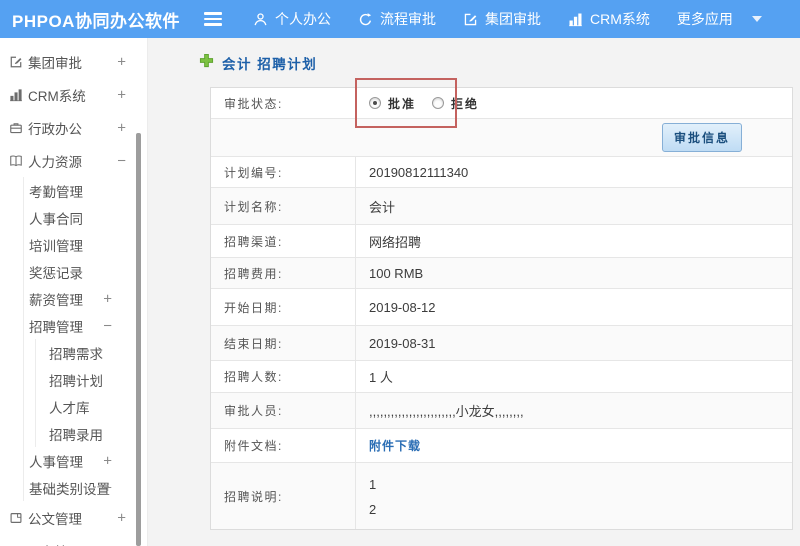 The image size is (800, 546). What do you see at coordinates (85, 271) in the screenshot?
I see `sidebar-item-rewards: 奖惩记录` at bounding box center [85, 271].